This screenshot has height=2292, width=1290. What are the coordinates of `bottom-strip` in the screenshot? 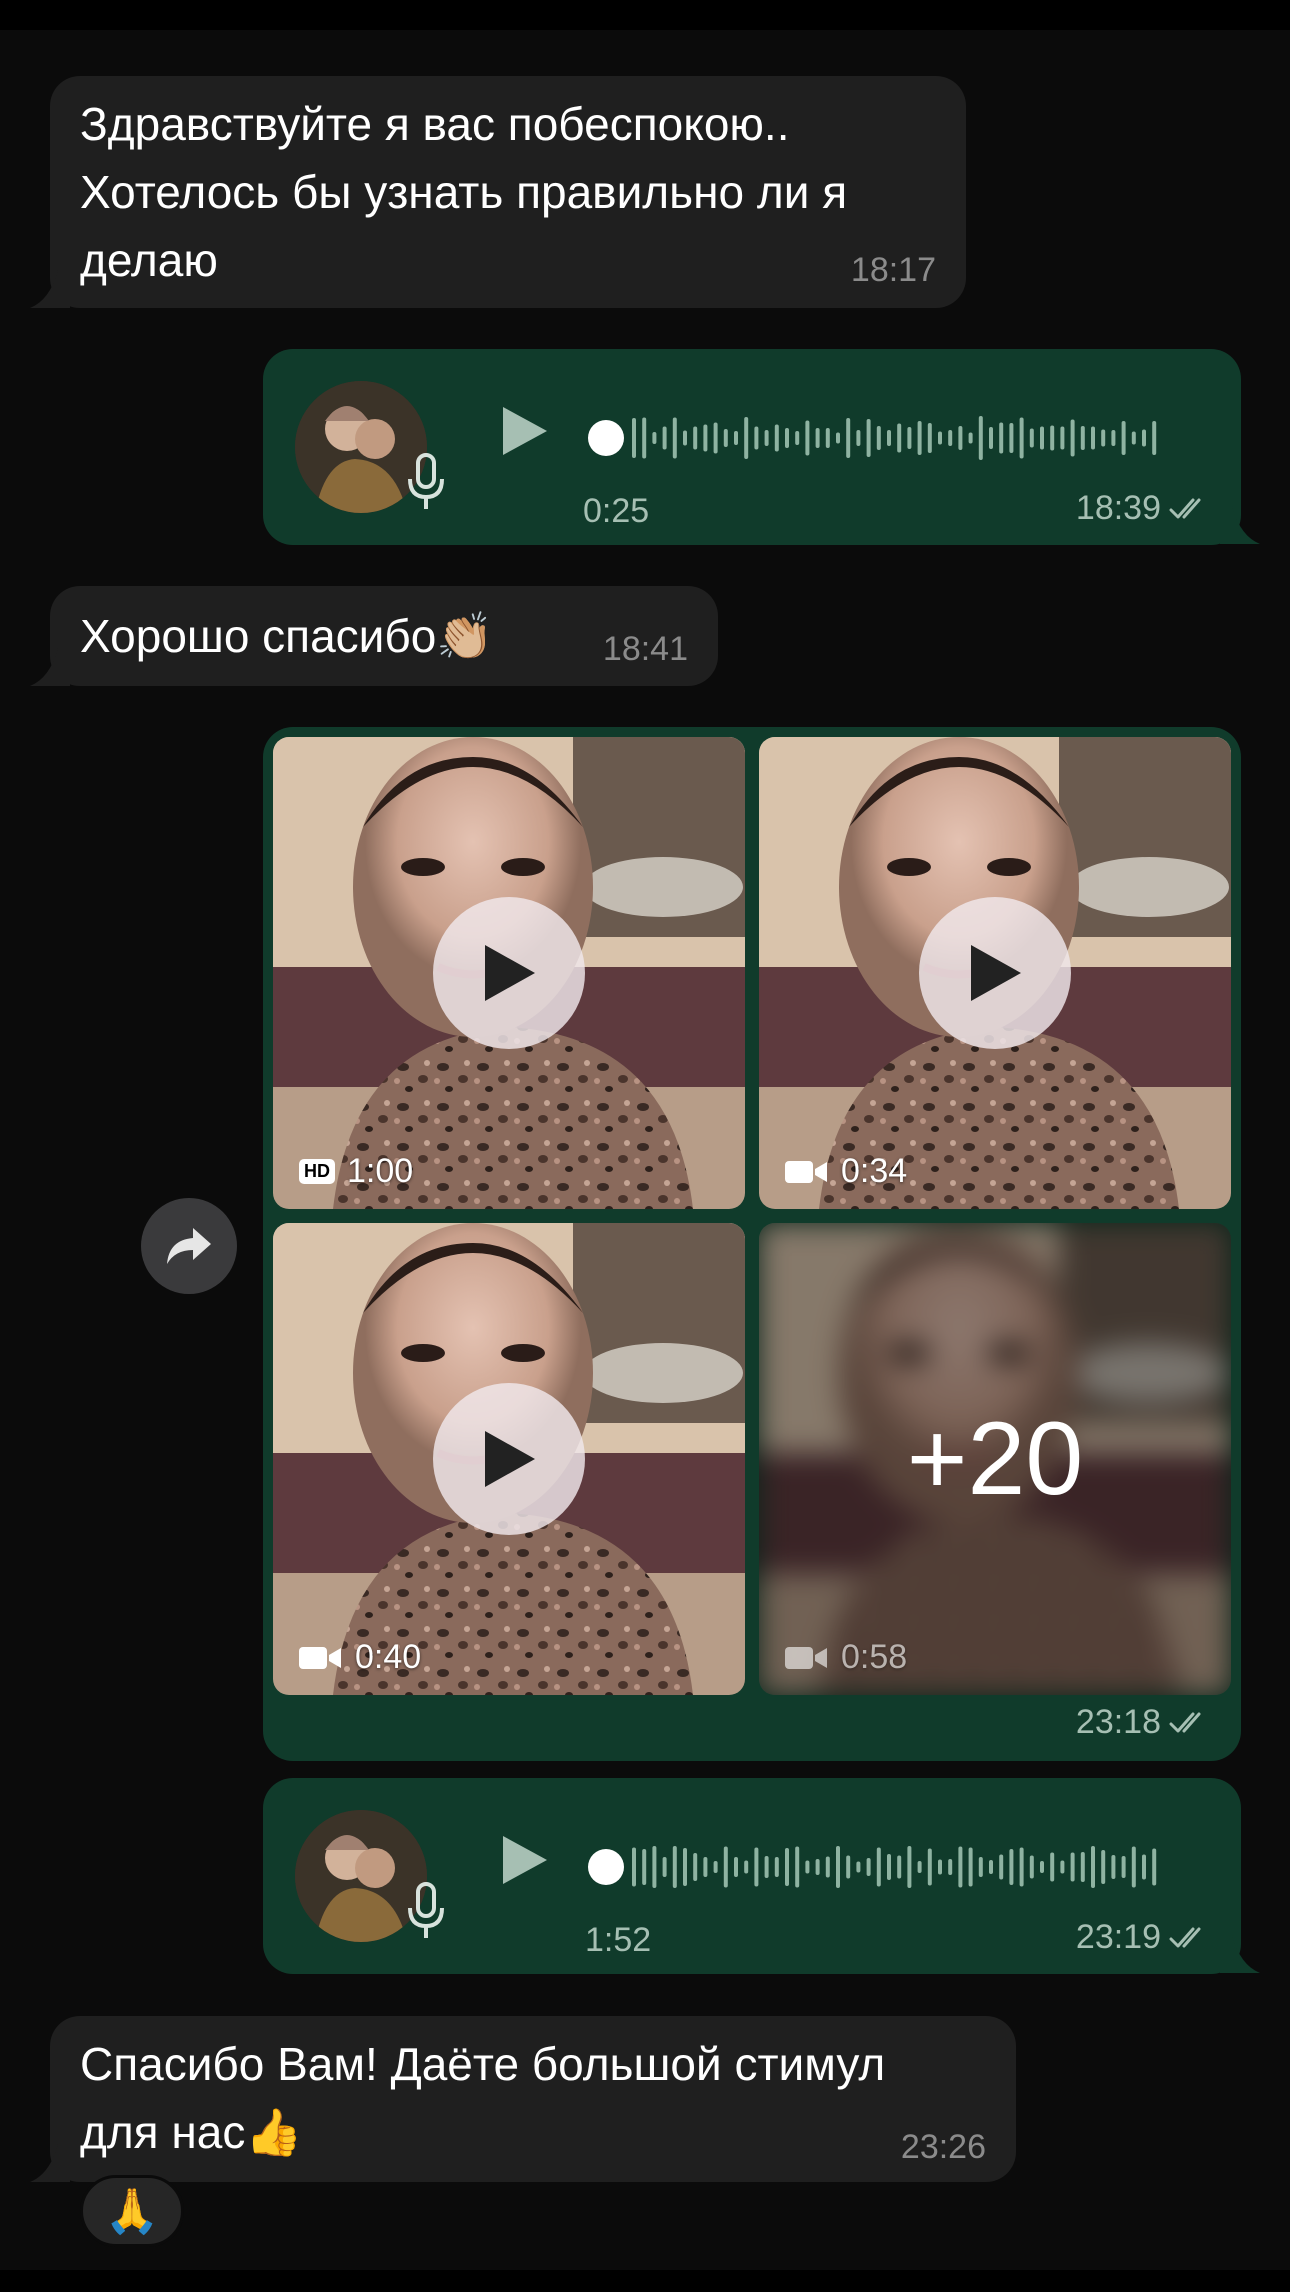 It's located at (645, 2281).